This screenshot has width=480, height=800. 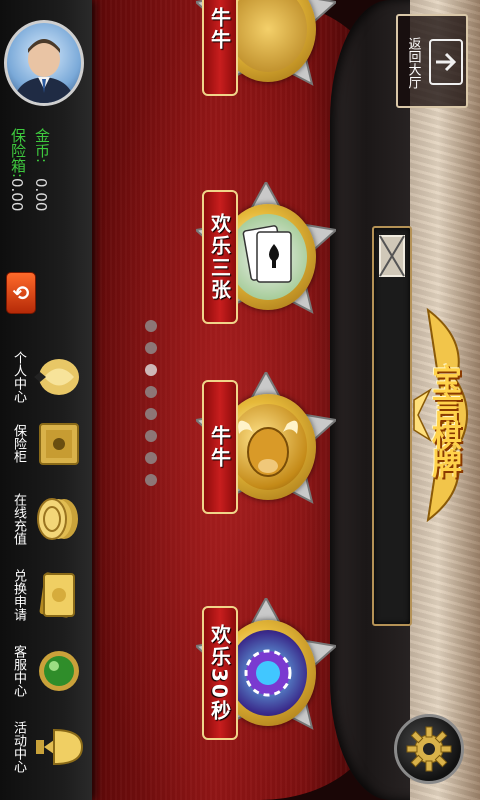 I want to click on safe-box-icon, so click(x=59, y=444).